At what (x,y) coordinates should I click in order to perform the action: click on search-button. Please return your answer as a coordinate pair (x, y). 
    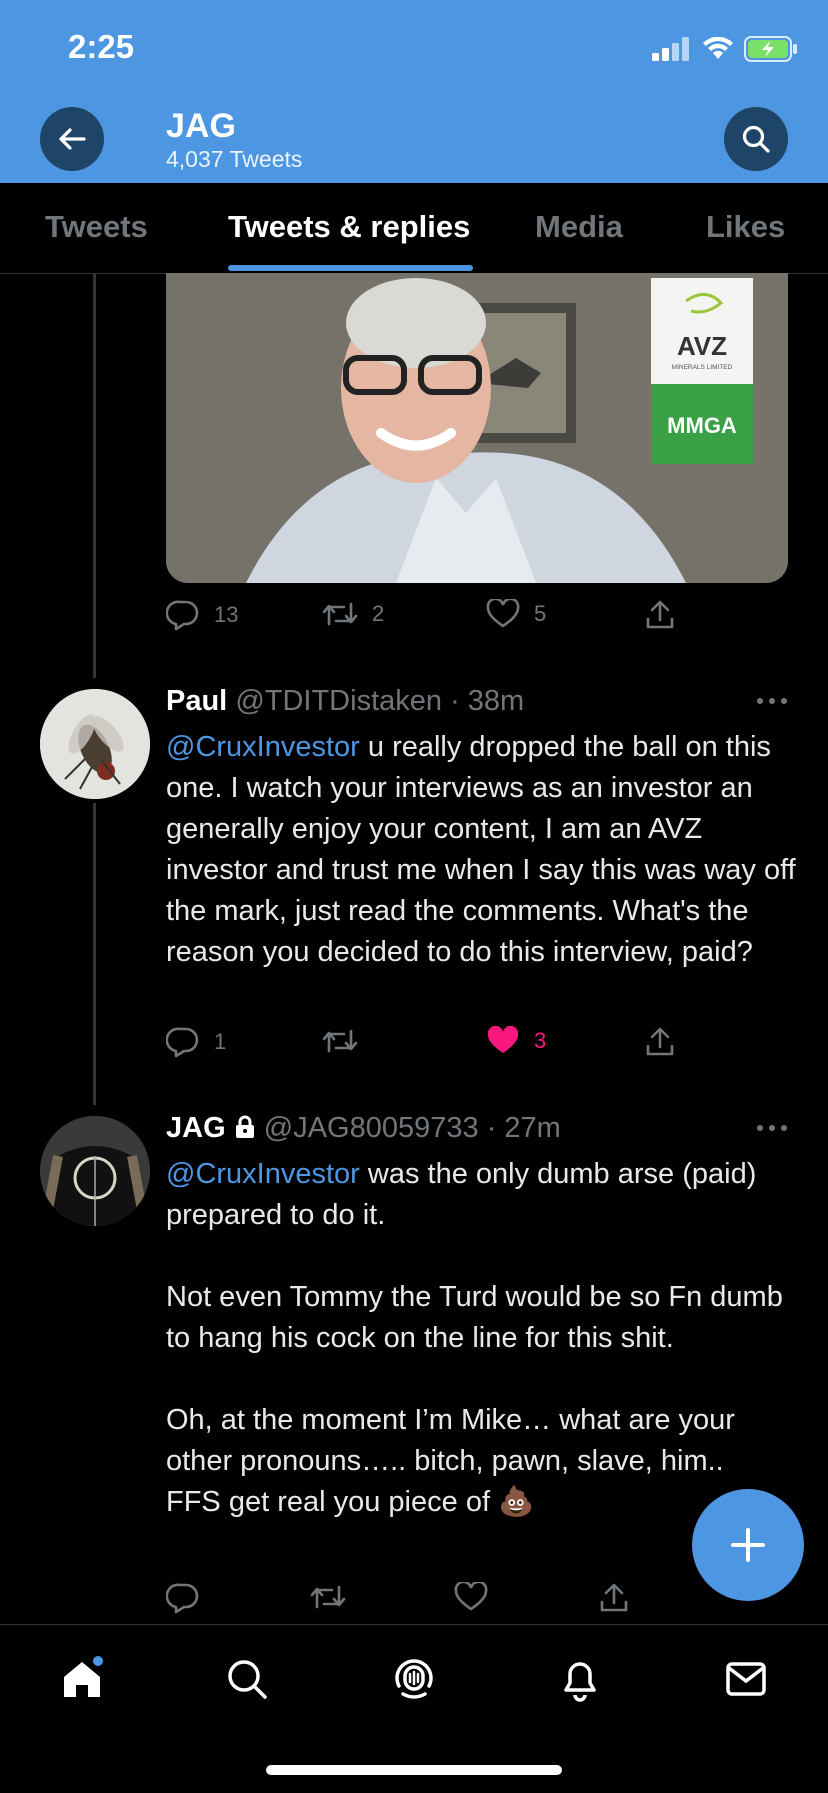
    Looking at the image, I should click on (756, 139).